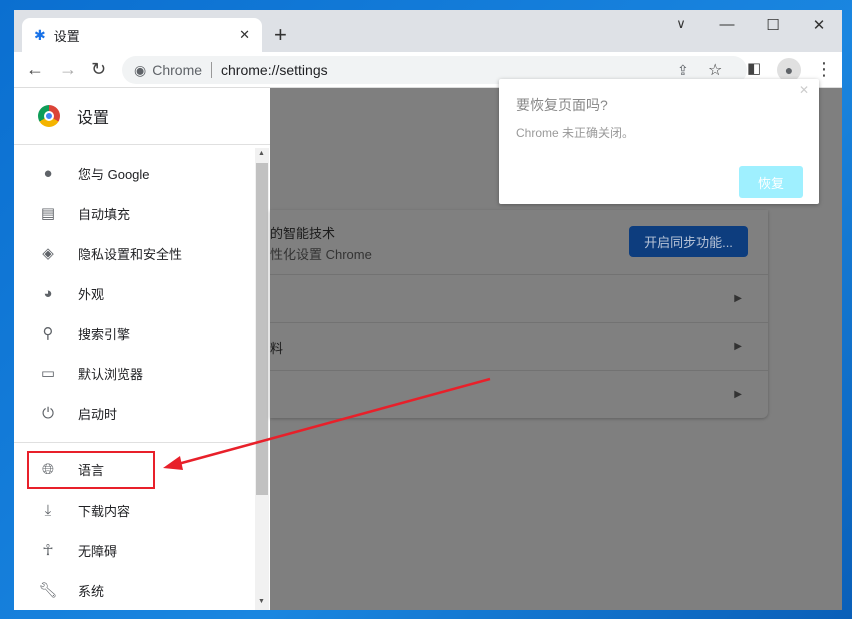  I want to click on annotation-arrow, so click(327, 423).